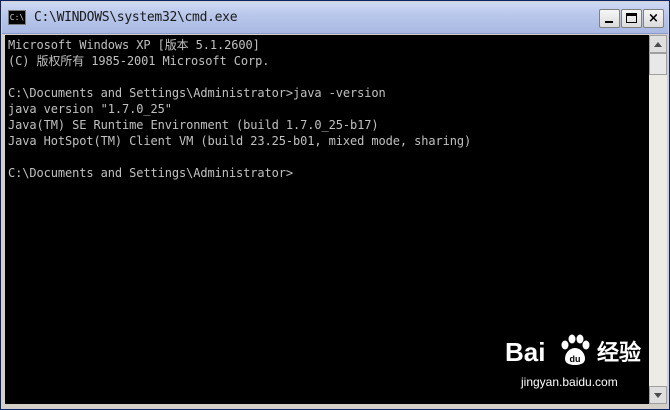  Describe the element at coordinates (139, 61) in the screenshot. I see `console-line: (C) 版权所有 1985-2001 Microsoft Corp.` at that location.